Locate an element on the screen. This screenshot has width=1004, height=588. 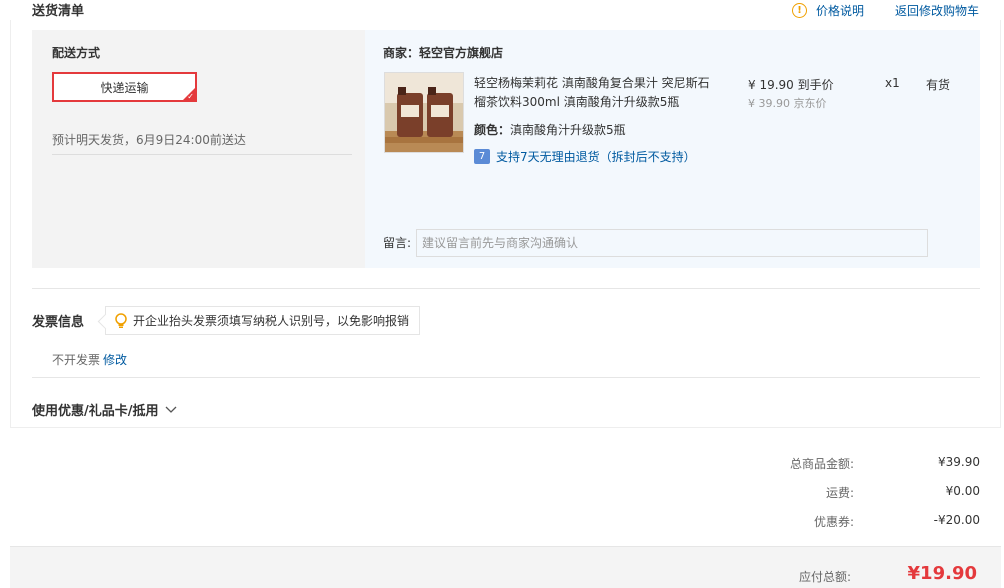
lightbulb-icon is located at coordinates (121, 320).